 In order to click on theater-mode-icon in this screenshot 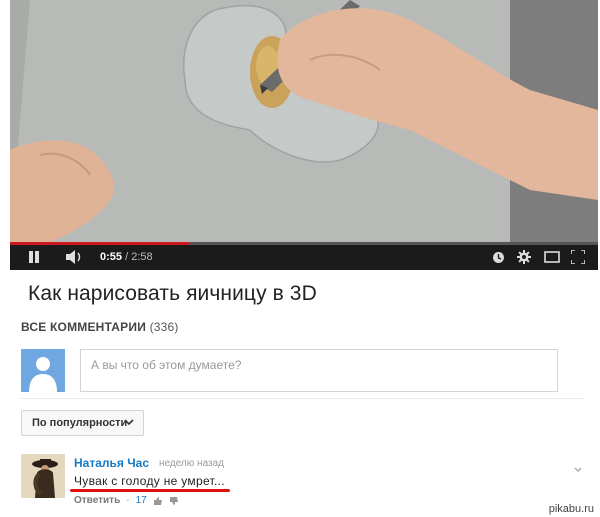, I will do `click(552, 257)`.